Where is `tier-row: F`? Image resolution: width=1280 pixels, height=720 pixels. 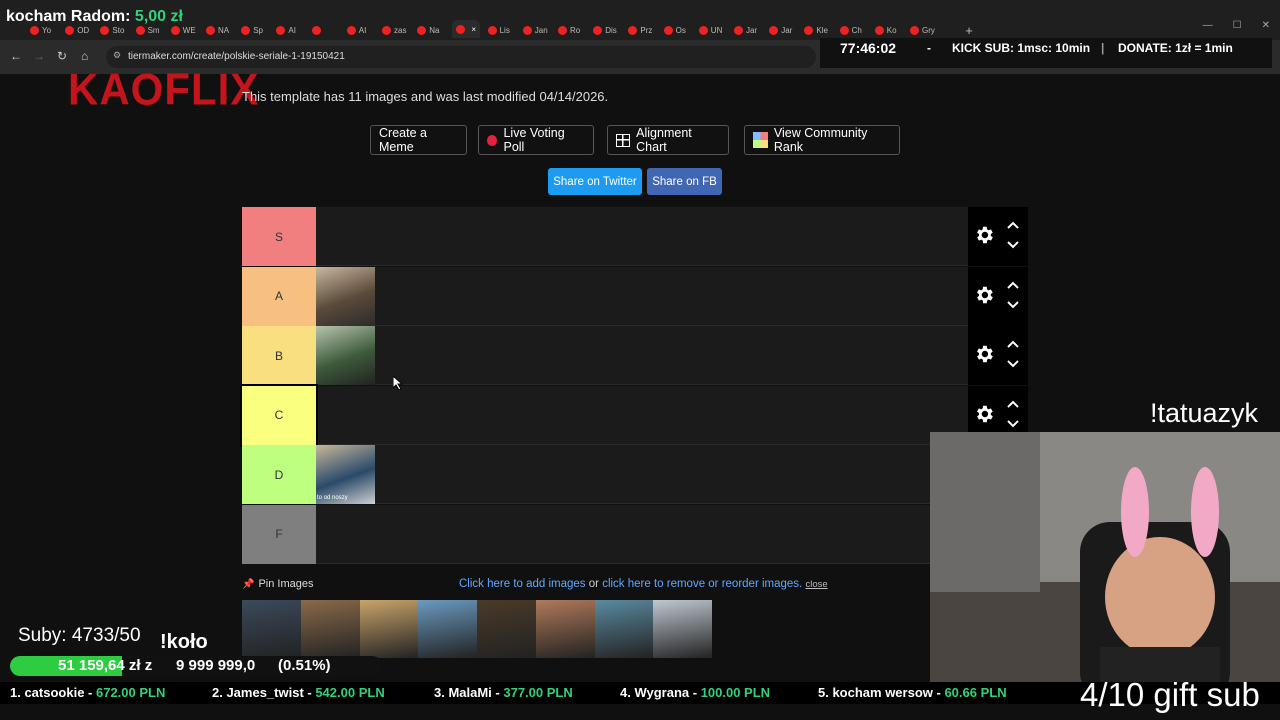 tier-row: F is located at coordinates (635, 534).